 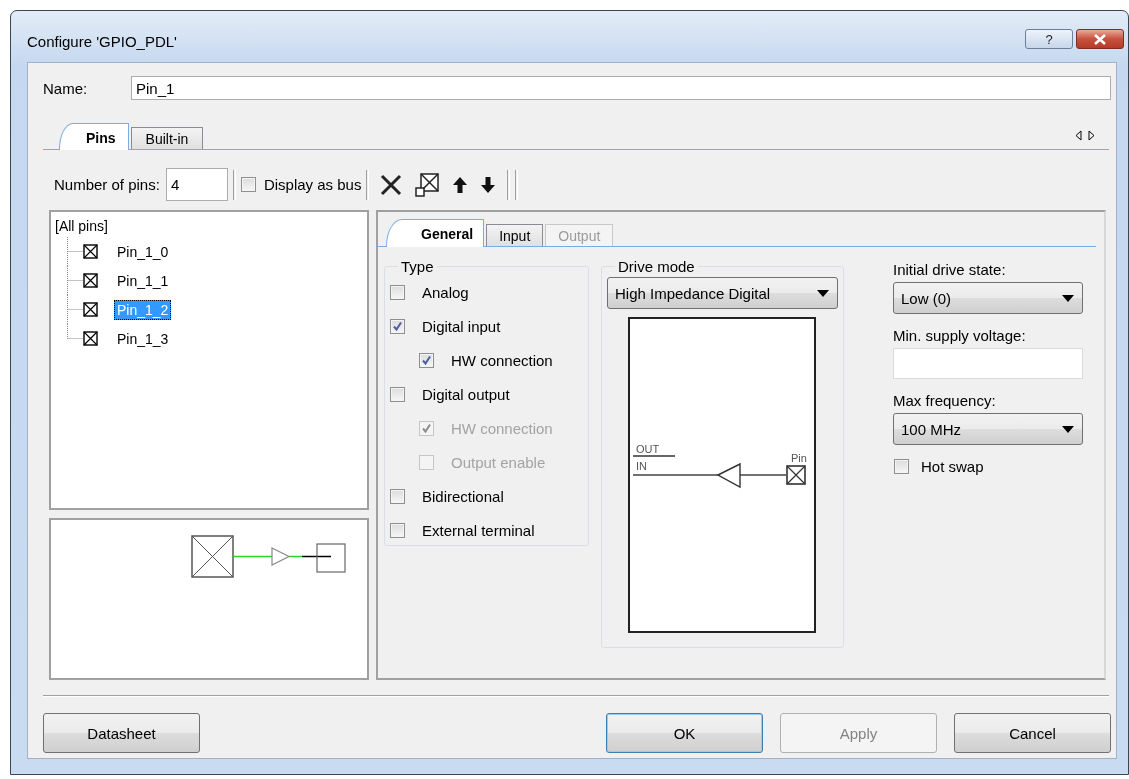 I want to click on tree-item: Pin_1_3, so click(x=143, y=338).